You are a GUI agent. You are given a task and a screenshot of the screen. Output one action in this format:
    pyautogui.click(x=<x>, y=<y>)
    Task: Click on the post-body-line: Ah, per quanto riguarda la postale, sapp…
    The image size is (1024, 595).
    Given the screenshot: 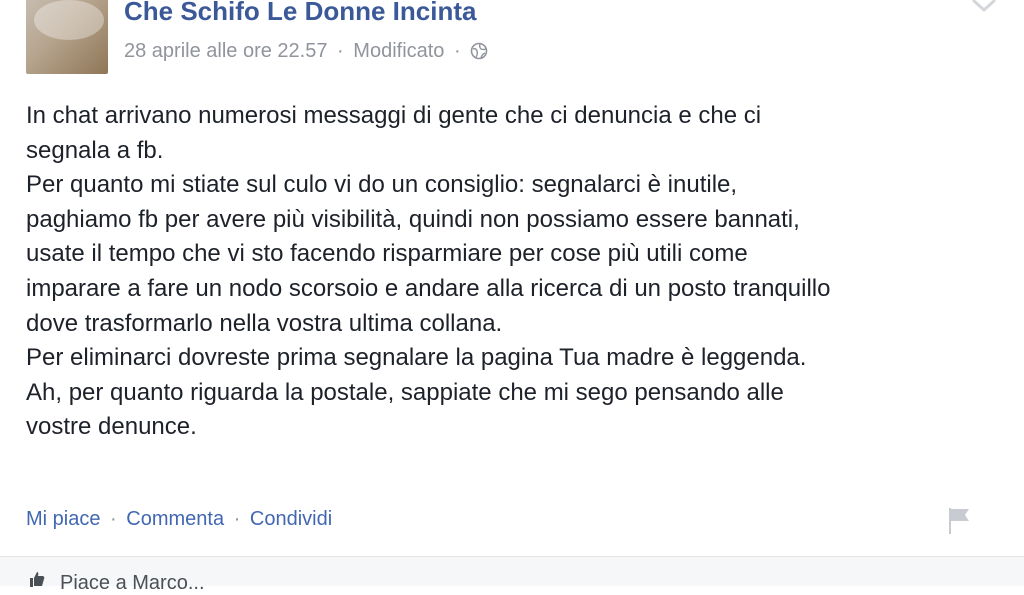 What is the action you would take?
    pyautogui.click(x=405, y=392)
    